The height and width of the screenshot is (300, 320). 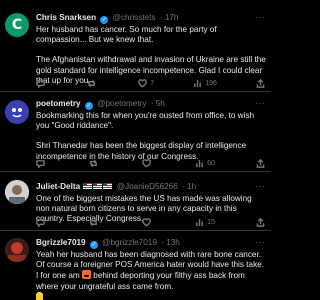 I want to click on poetometry-logo-icon, so click(x=17, y=112).